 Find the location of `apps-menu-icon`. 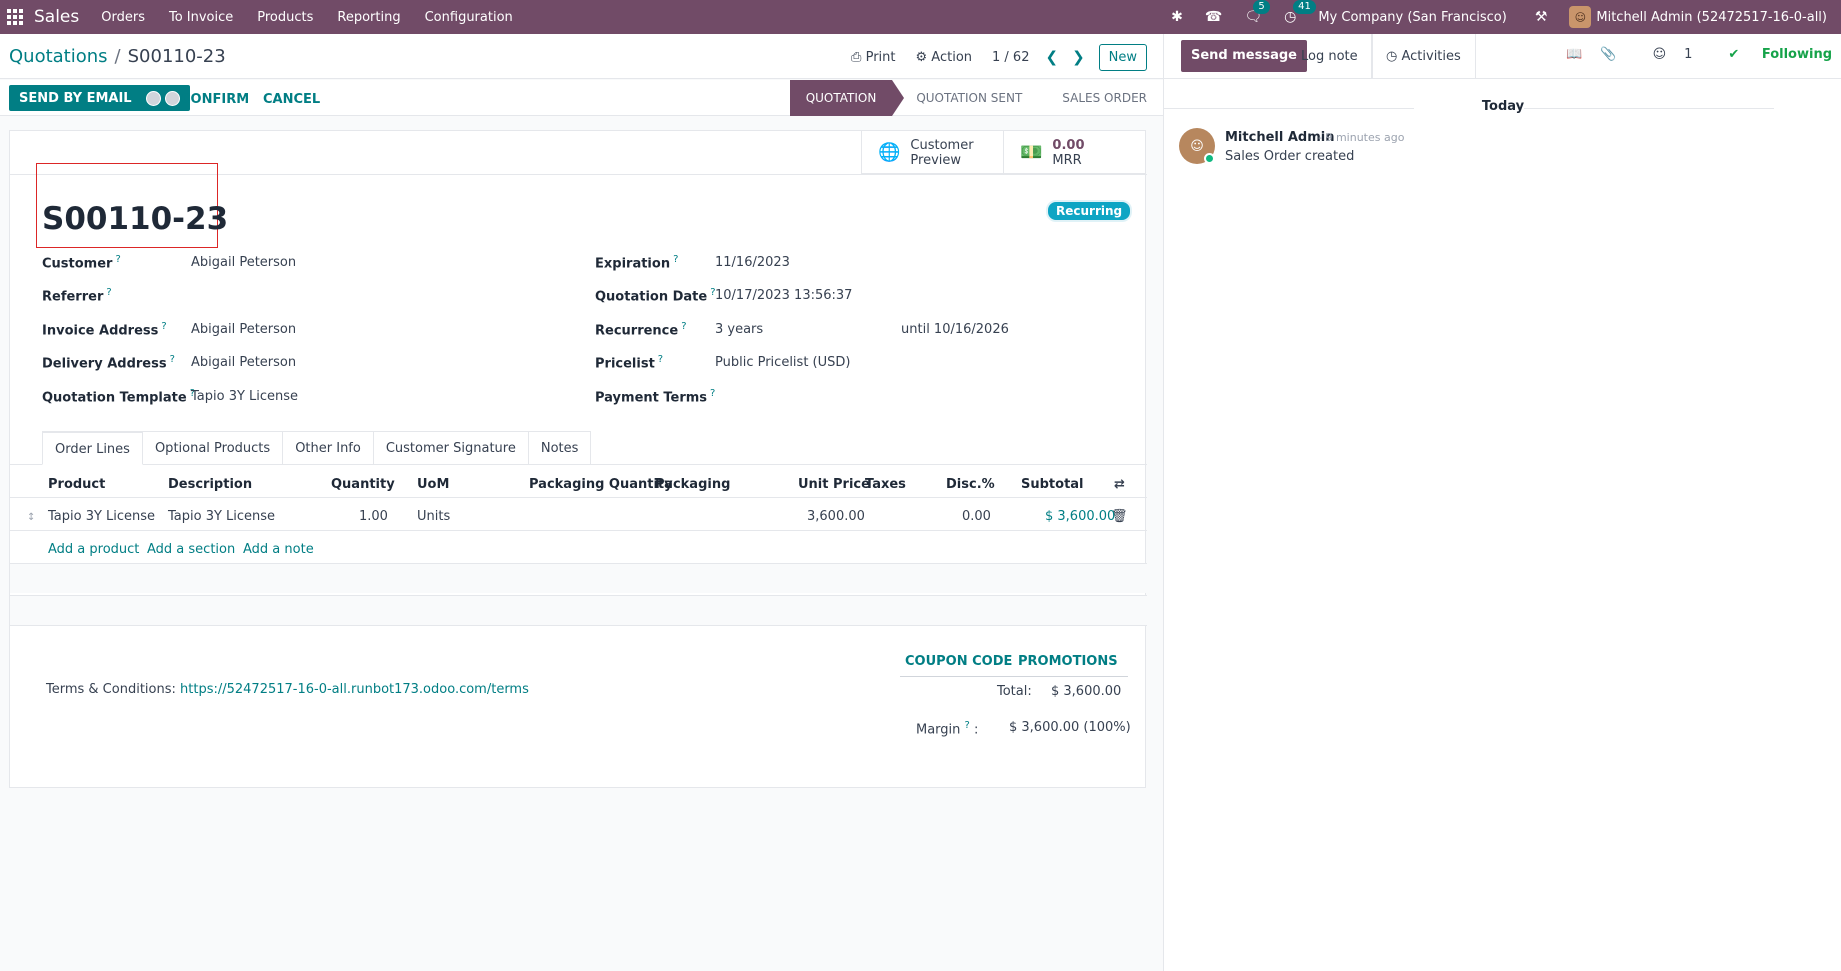

apps-menu-icon is located at coordinates (15, 17).